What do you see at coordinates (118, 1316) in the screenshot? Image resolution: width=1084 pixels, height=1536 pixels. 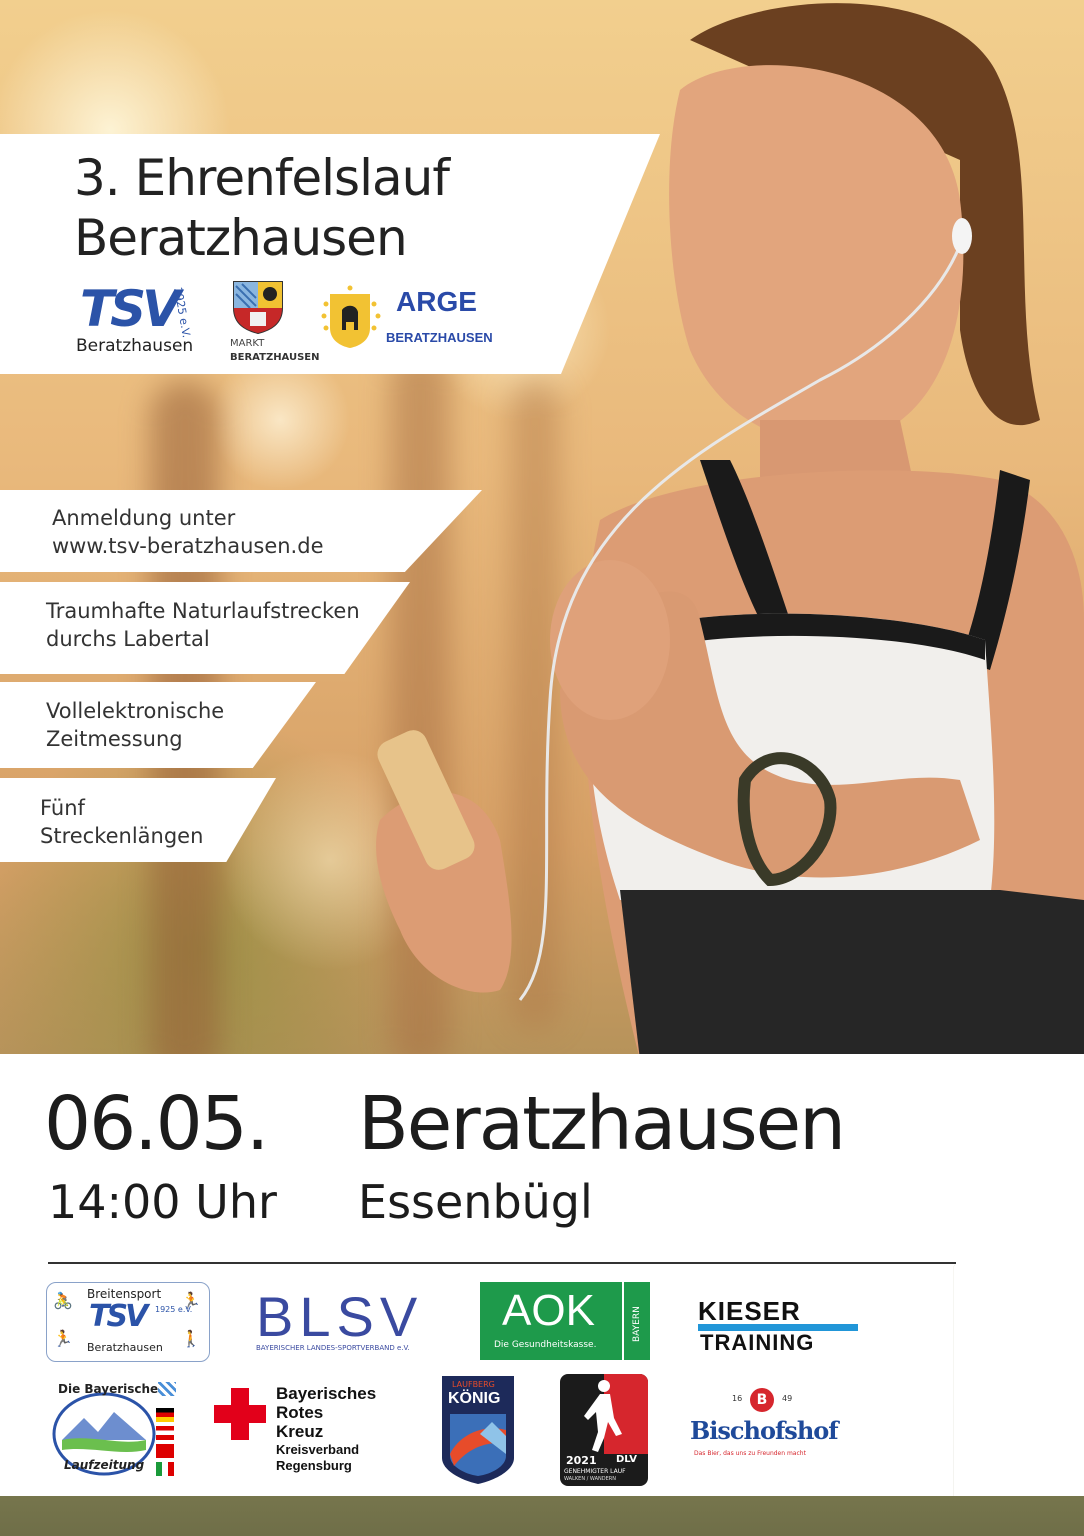 I see `breitensport-letters: TSV` at bounding box center [118, 1316].